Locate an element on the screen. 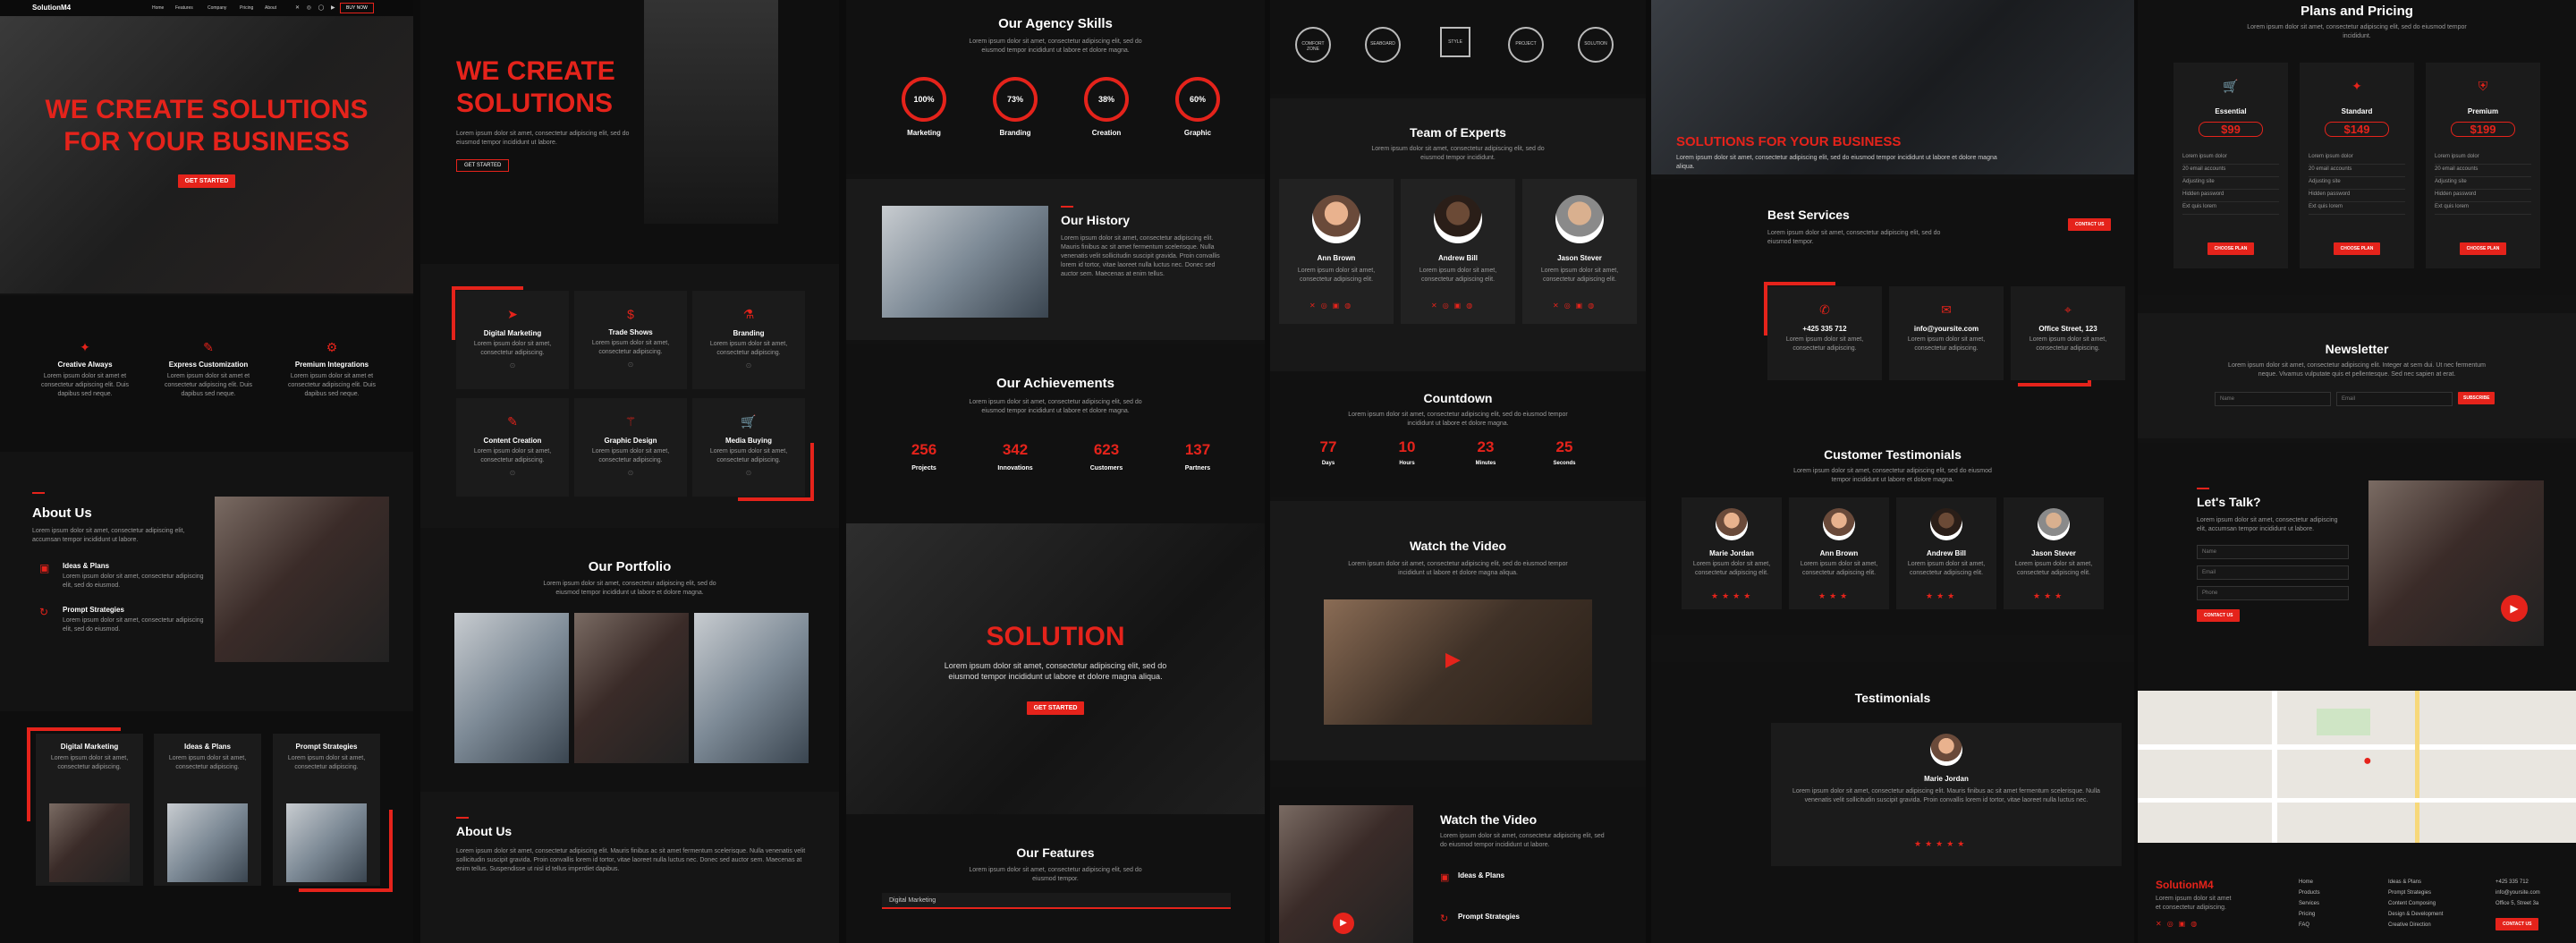 The height and width of the screenshot is (943, 2576). countdown-label: Hours is located at coordinates (1407, 464).